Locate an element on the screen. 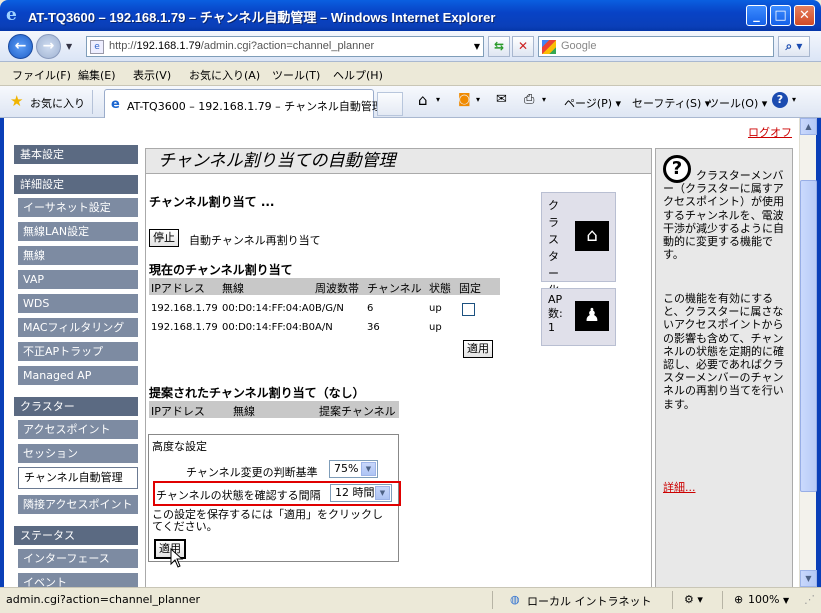 This screenshot has height=613, width=821. search-button: ⌕ ▾ is located at coordinates (794, 46).